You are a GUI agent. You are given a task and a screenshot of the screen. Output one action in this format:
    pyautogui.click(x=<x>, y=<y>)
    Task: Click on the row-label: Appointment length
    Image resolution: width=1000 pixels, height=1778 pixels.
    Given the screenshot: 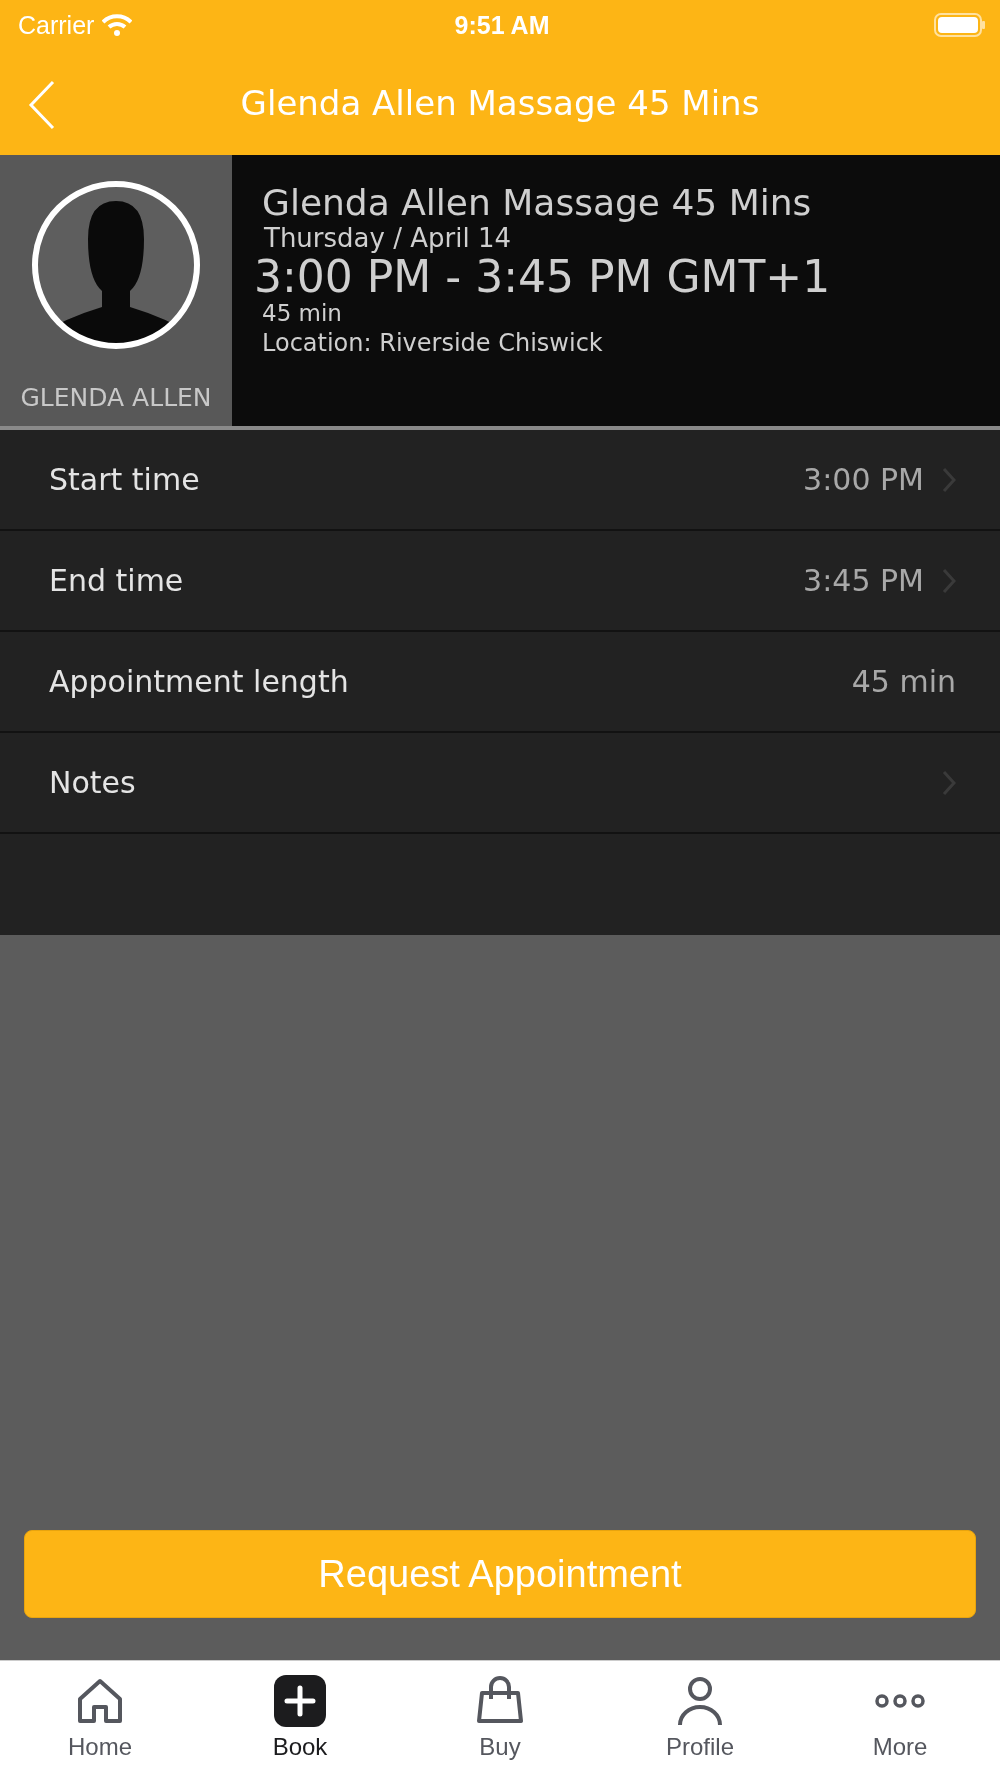 What is the action you would take?
    pyautogui.click(x=199, y=681)
    